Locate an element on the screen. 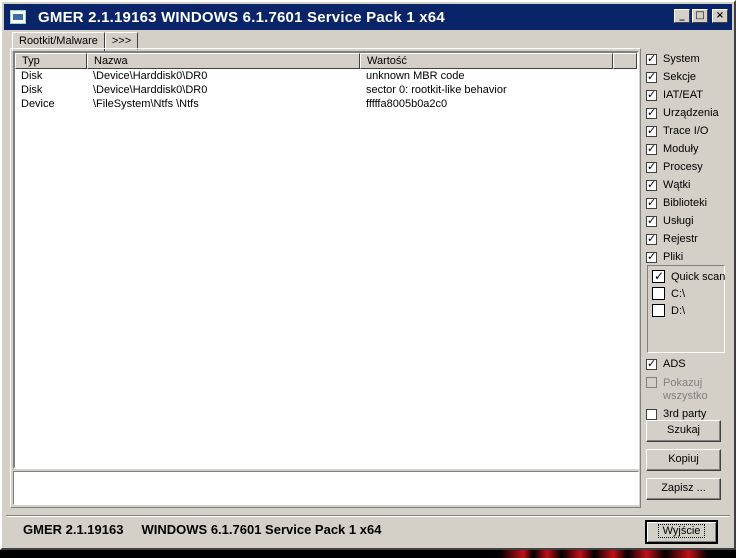 The image size is (736, 558). drive-label: D:\ is located at coordinates (678, 310).